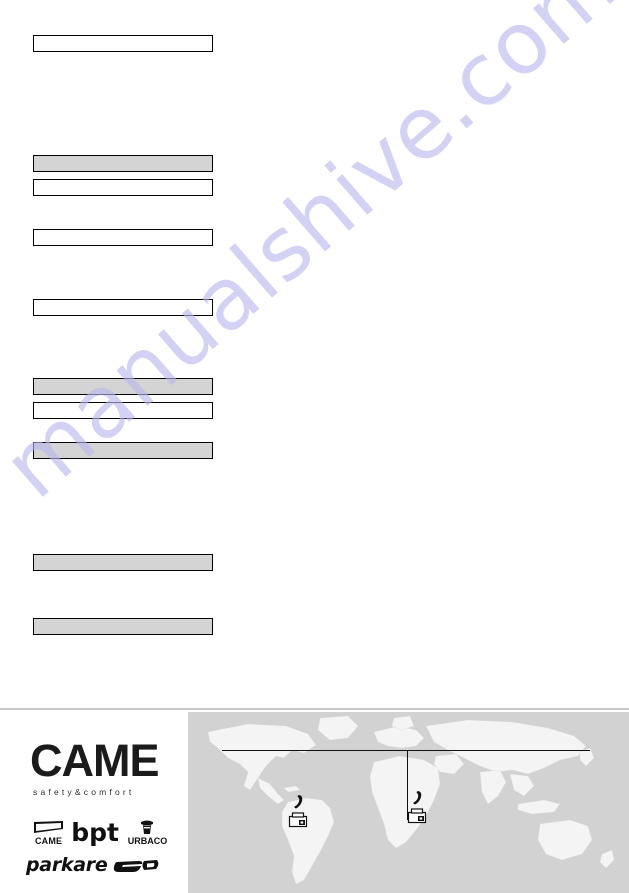 The image size is (629, 893). Describe the element at coordinates (147, 827) in the screenshot. I see `bollard-icon` at that location.